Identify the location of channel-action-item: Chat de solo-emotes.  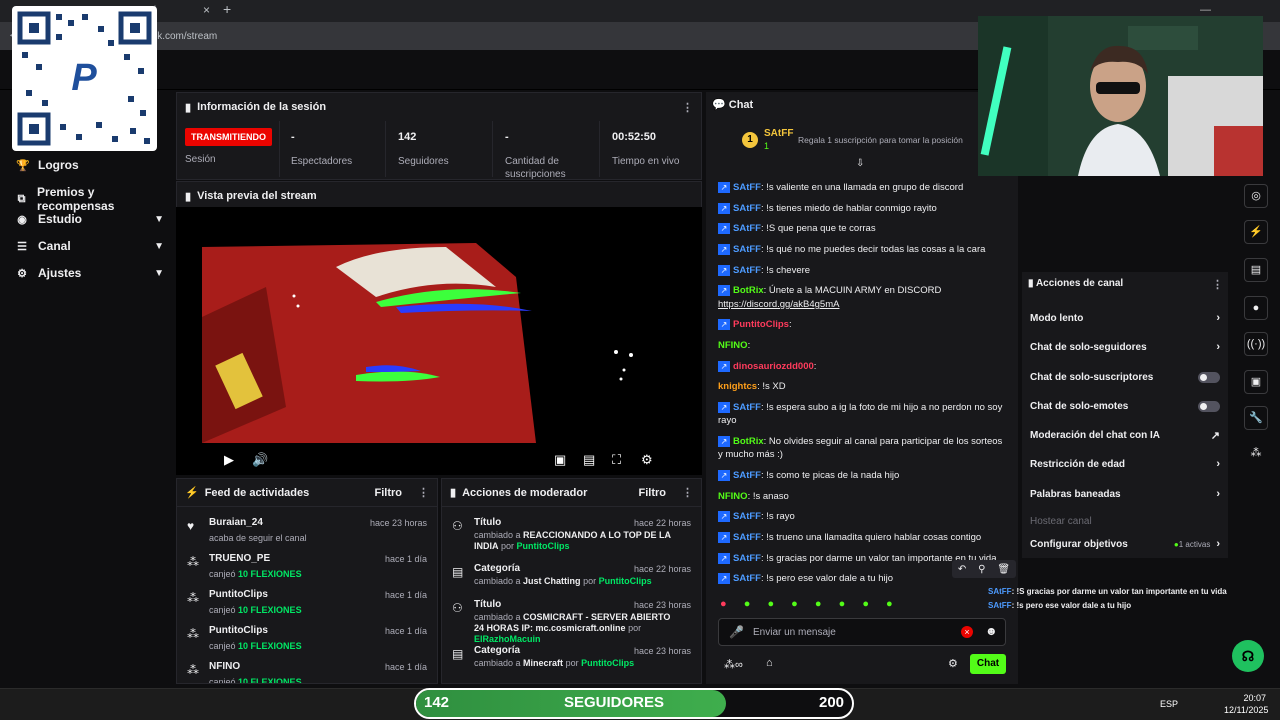
(1125, 406).